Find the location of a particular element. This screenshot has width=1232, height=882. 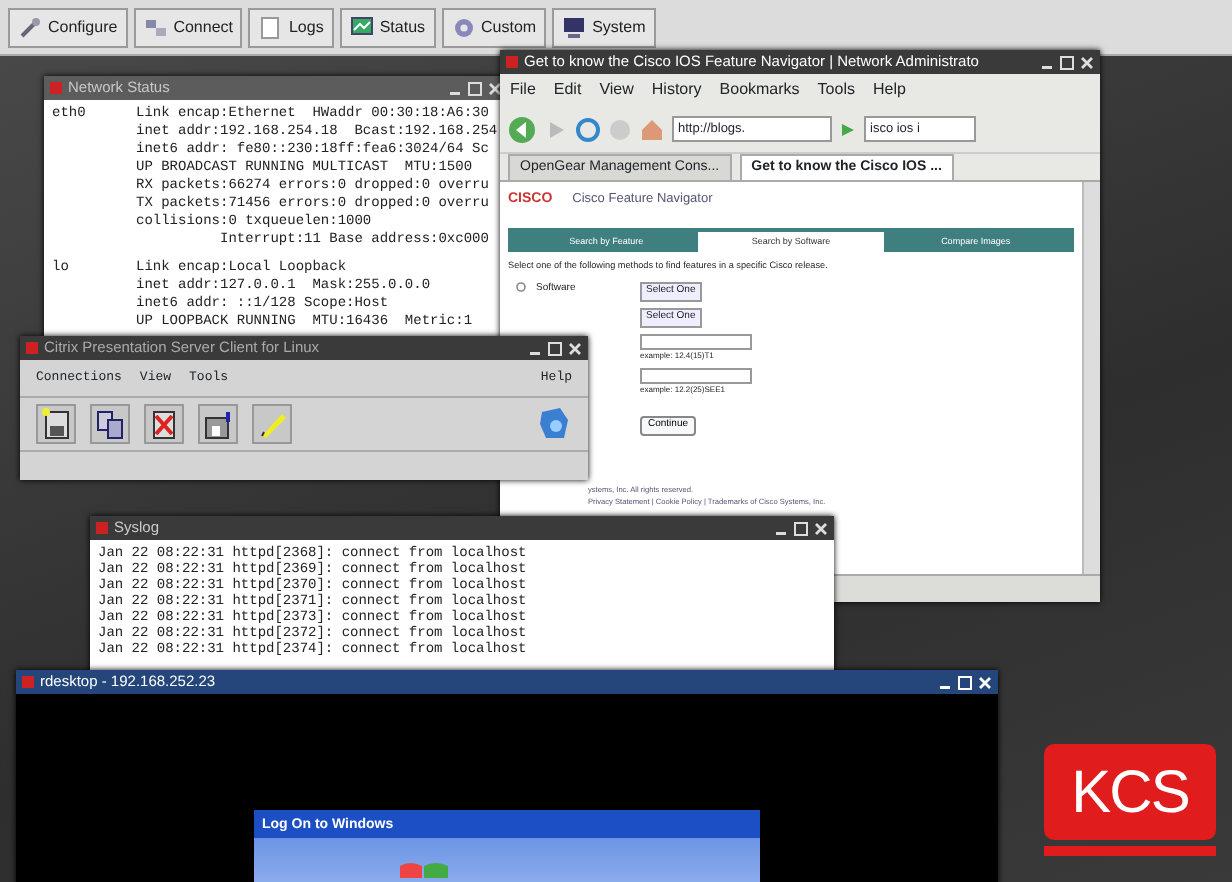

toolbar-button: System is located at coordinates (604, 27).